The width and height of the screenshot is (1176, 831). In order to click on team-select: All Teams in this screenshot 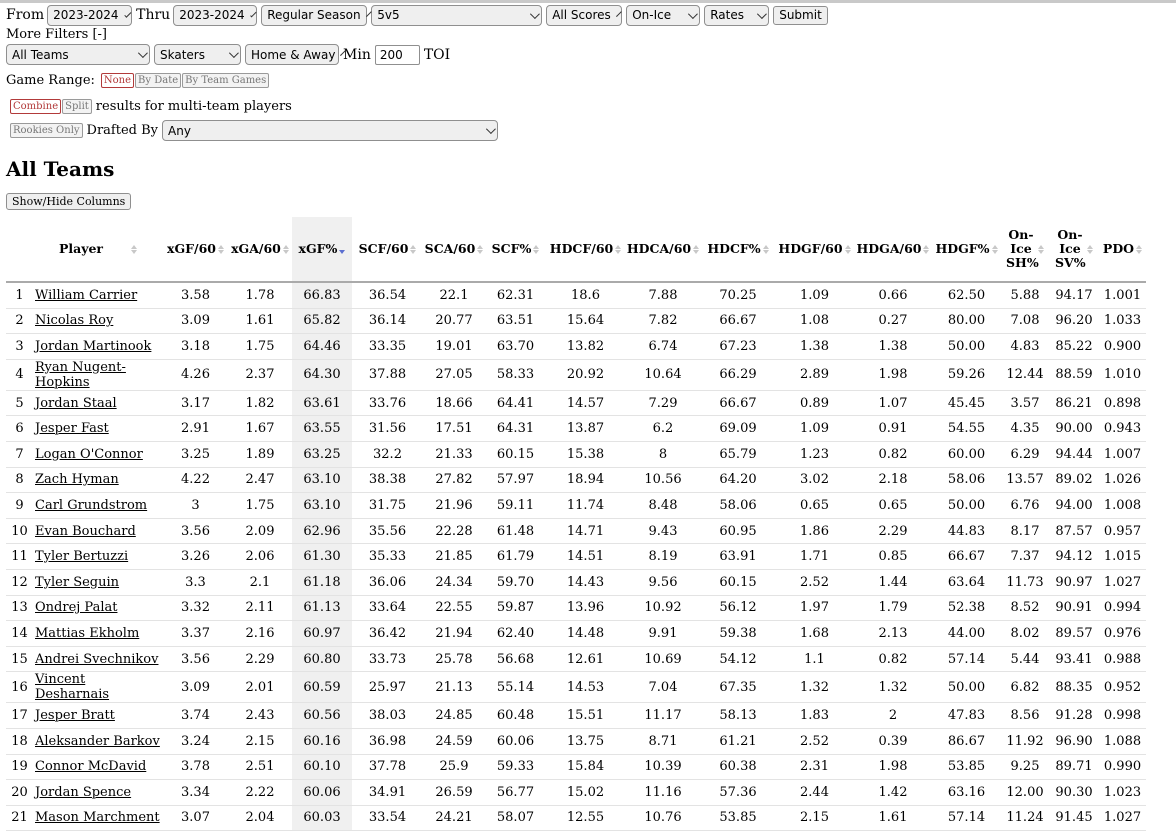, I will do `click(78, 54)`.